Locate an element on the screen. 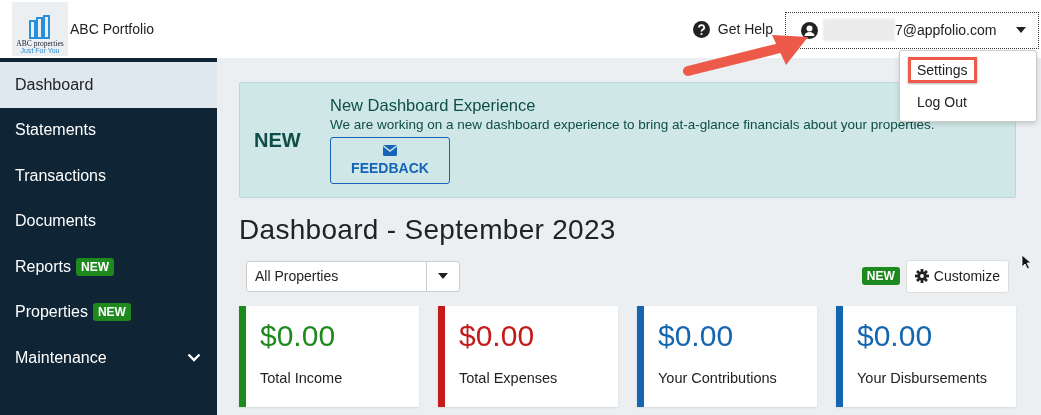 The image size is (1041, 415). card-label: Your Disbursements is located at coordinates (922, 378).